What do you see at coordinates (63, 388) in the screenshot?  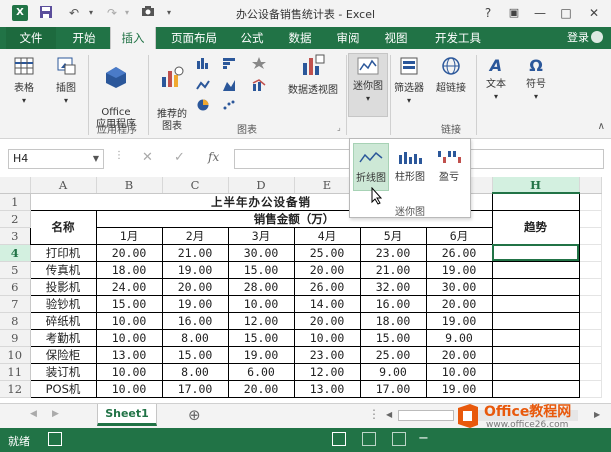 I see `item-name-cell: POS机` at bounding box center [63, 388].